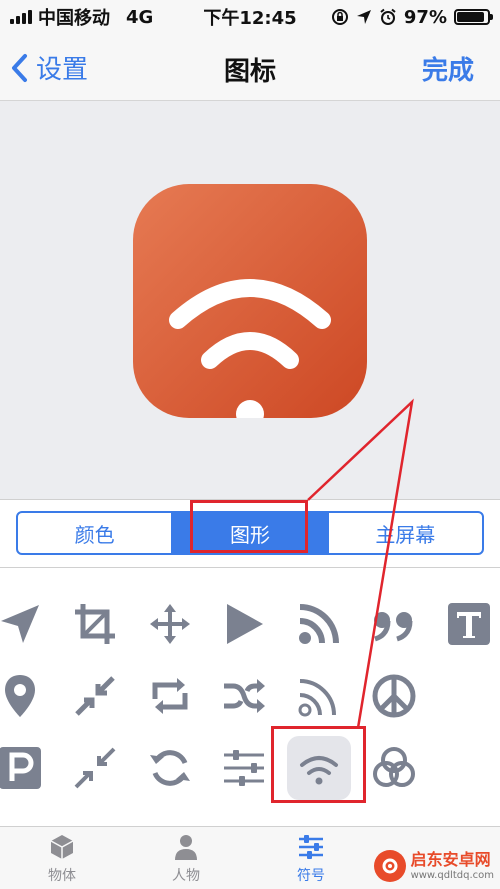 The height and width of the screenshot is (889, 500). I want to click on quote-icon, so click(394, 624).